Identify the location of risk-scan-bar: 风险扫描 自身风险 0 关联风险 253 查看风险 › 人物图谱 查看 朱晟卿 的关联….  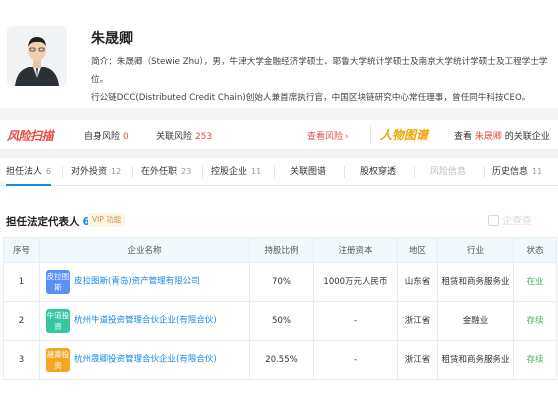
(279, 135).